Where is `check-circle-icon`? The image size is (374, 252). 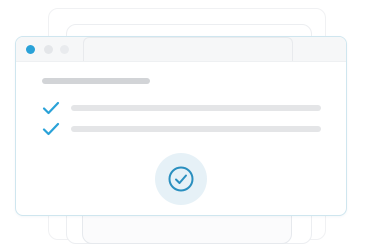 check-circle-icon is located at coordinates (181, 179).